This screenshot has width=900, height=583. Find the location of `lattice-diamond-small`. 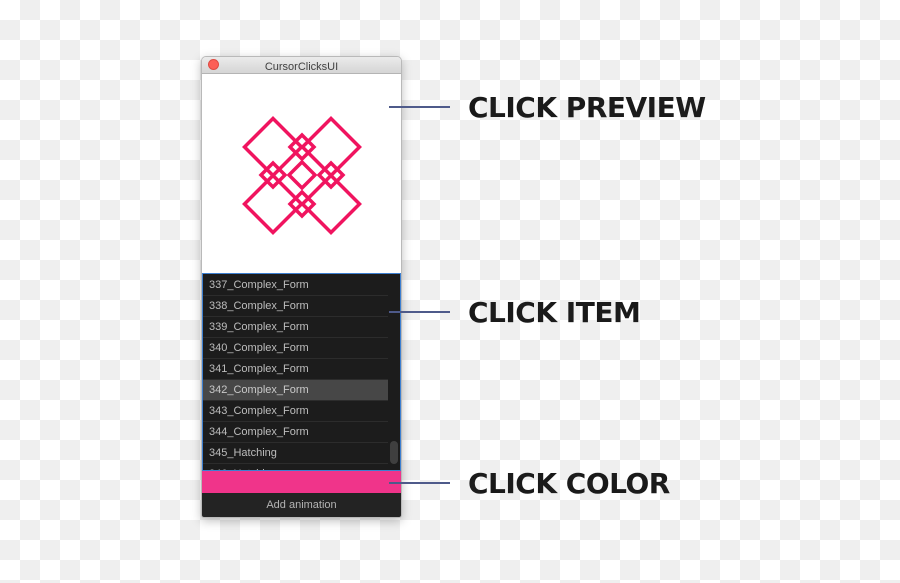

lattice-diamond-small is located at coordinates (302, 175).